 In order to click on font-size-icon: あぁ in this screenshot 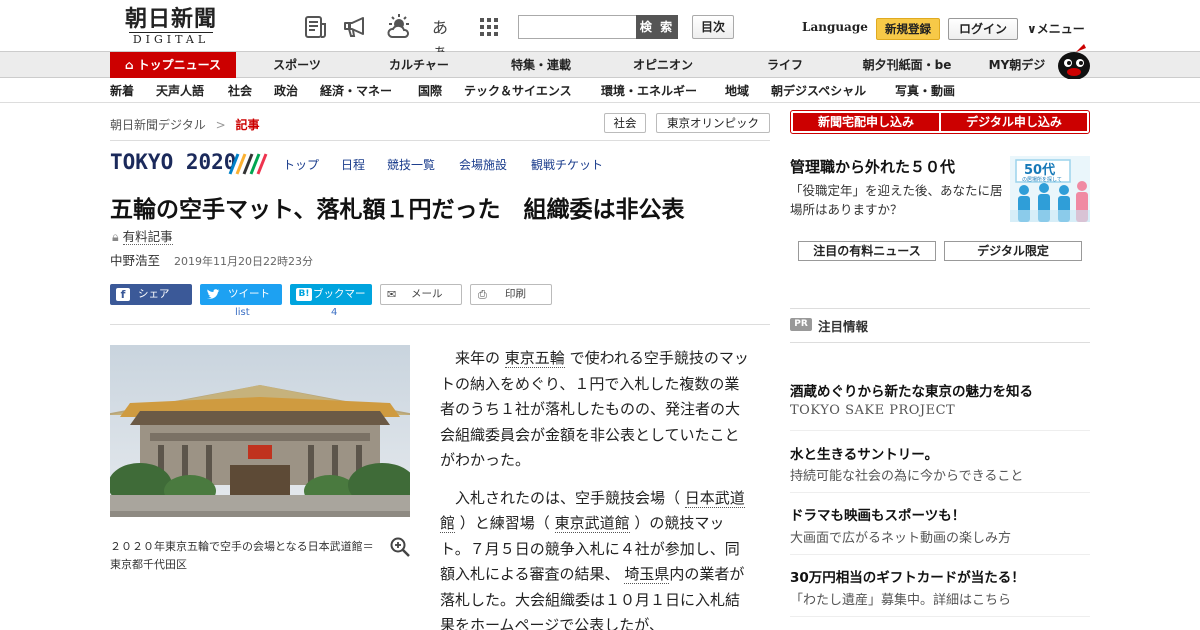, I will do `click(445, 37)`.